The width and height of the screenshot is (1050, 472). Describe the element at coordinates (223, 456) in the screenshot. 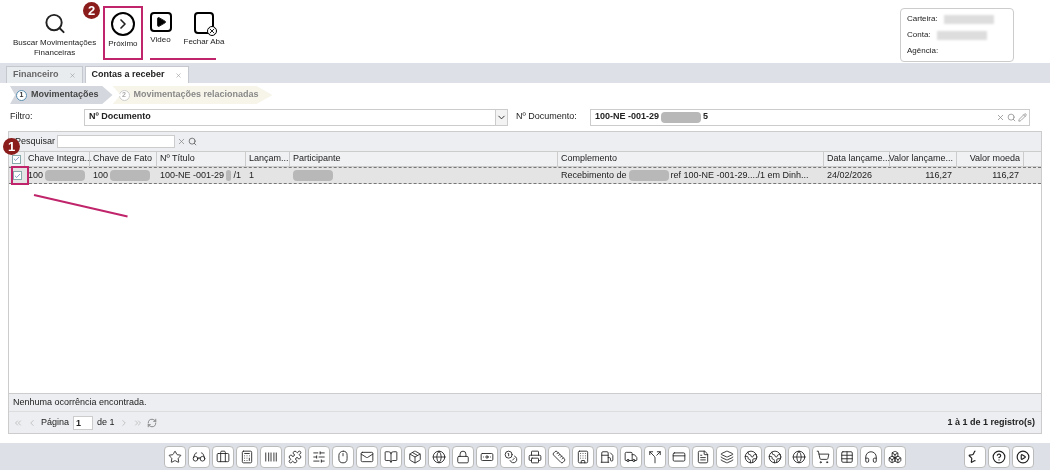

I see `briefcase-icon` at that location.